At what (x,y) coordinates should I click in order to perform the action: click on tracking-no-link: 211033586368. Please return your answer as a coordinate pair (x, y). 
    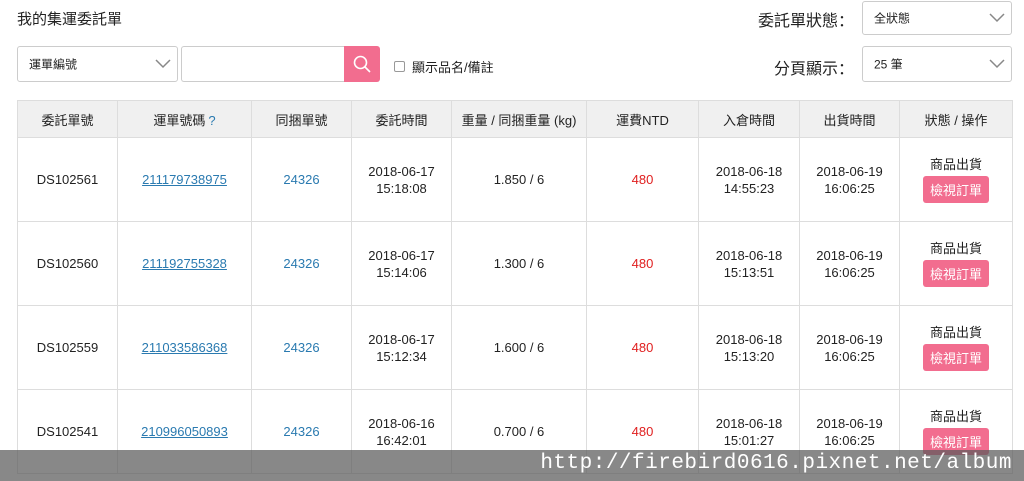
    Looking at the image, I should click on (185, 347).